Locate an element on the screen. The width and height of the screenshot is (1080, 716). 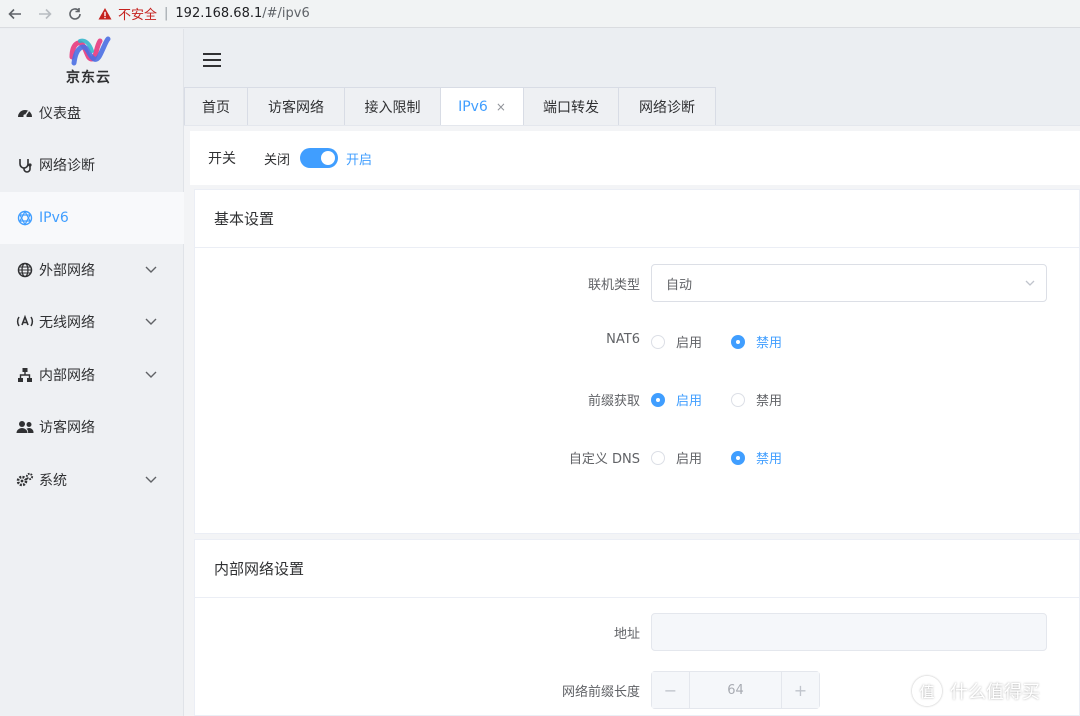
sidebar-item-label: IPv6 is located at coordinates (54, 218).